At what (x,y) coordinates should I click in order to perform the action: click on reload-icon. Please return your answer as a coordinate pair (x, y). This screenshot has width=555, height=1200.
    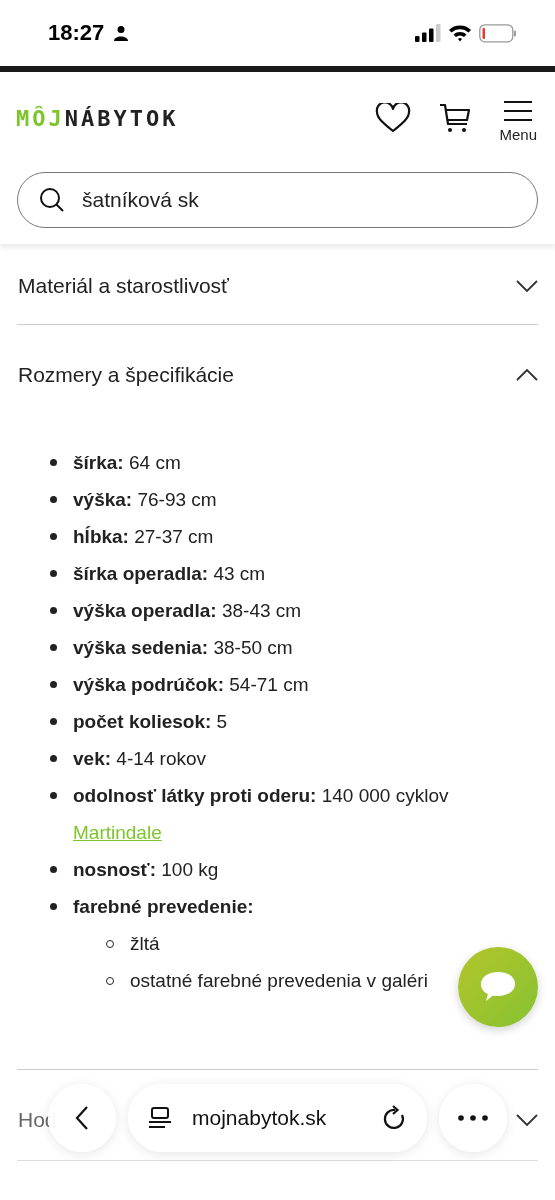
    Looking at the image, I should click on (395, 1118).